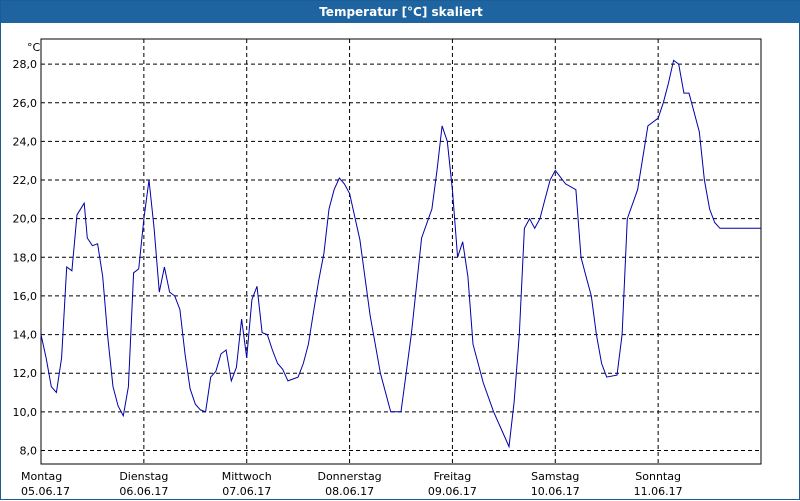 This screenshot has width=800, height=501. Describe the element at coordinates (143, 476) in the screenshot. I see `x-tick-day: Dienstag` at that location.